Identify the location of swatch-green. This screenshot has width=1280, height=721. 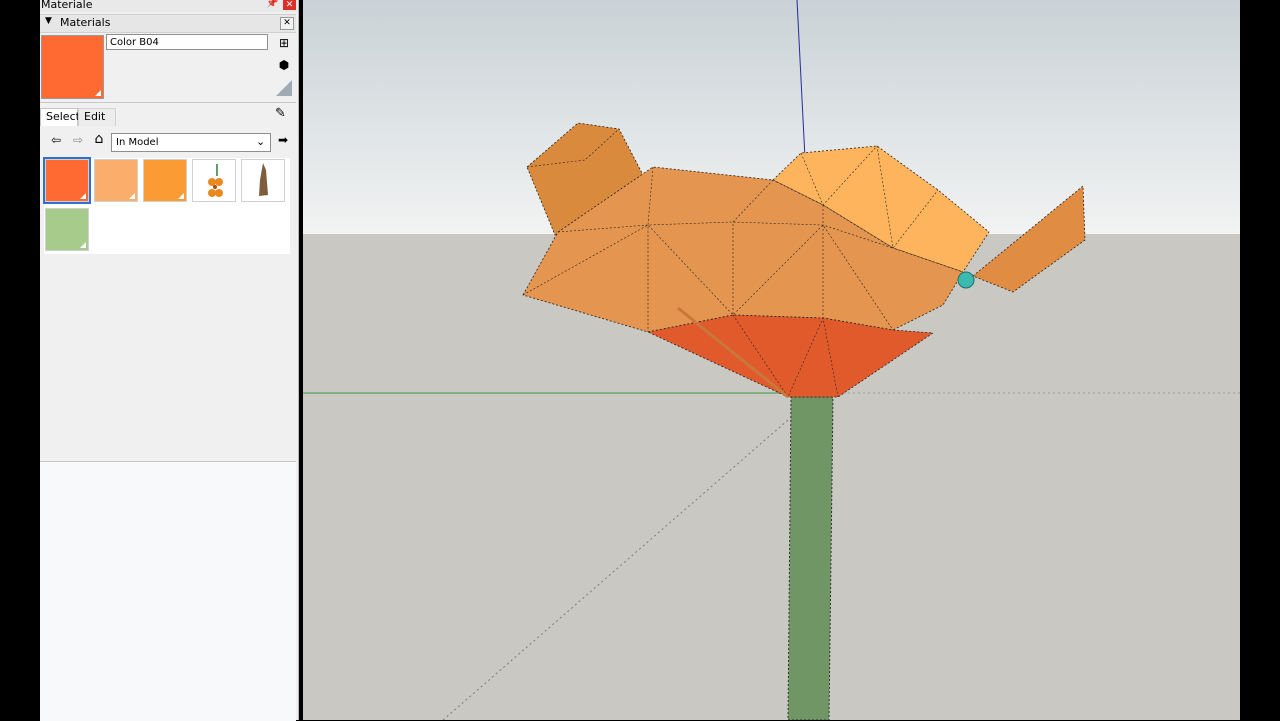
(67, 229).